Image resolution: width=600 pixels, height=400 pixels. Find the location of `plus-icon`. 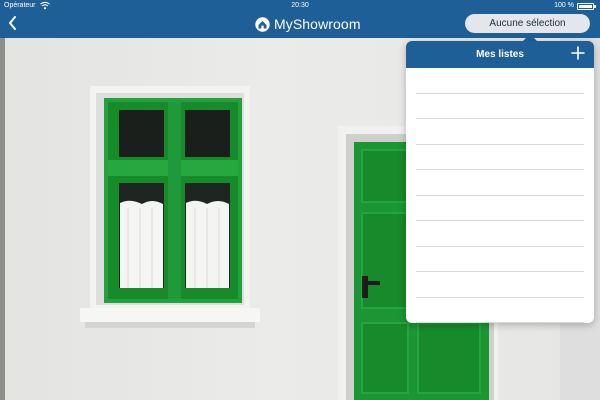

plus-icon is located at coordinates (578, 53).